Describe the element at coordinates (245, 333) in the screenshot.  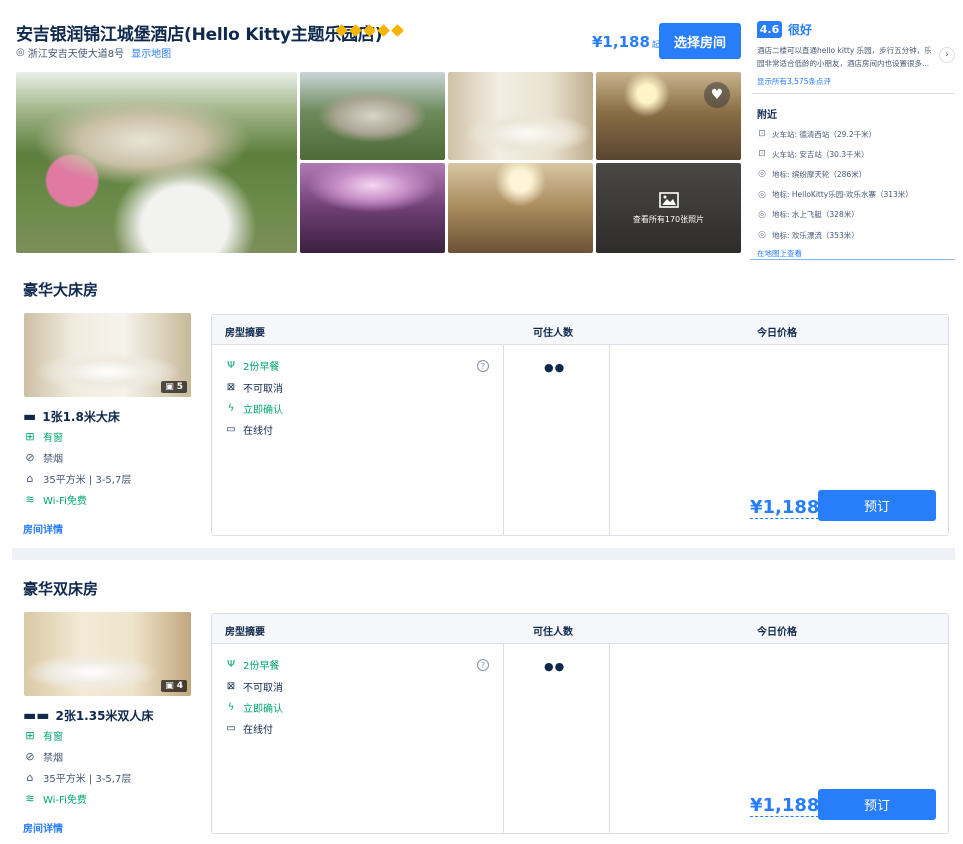
I see `summary-header: 房型摘要` at that location.